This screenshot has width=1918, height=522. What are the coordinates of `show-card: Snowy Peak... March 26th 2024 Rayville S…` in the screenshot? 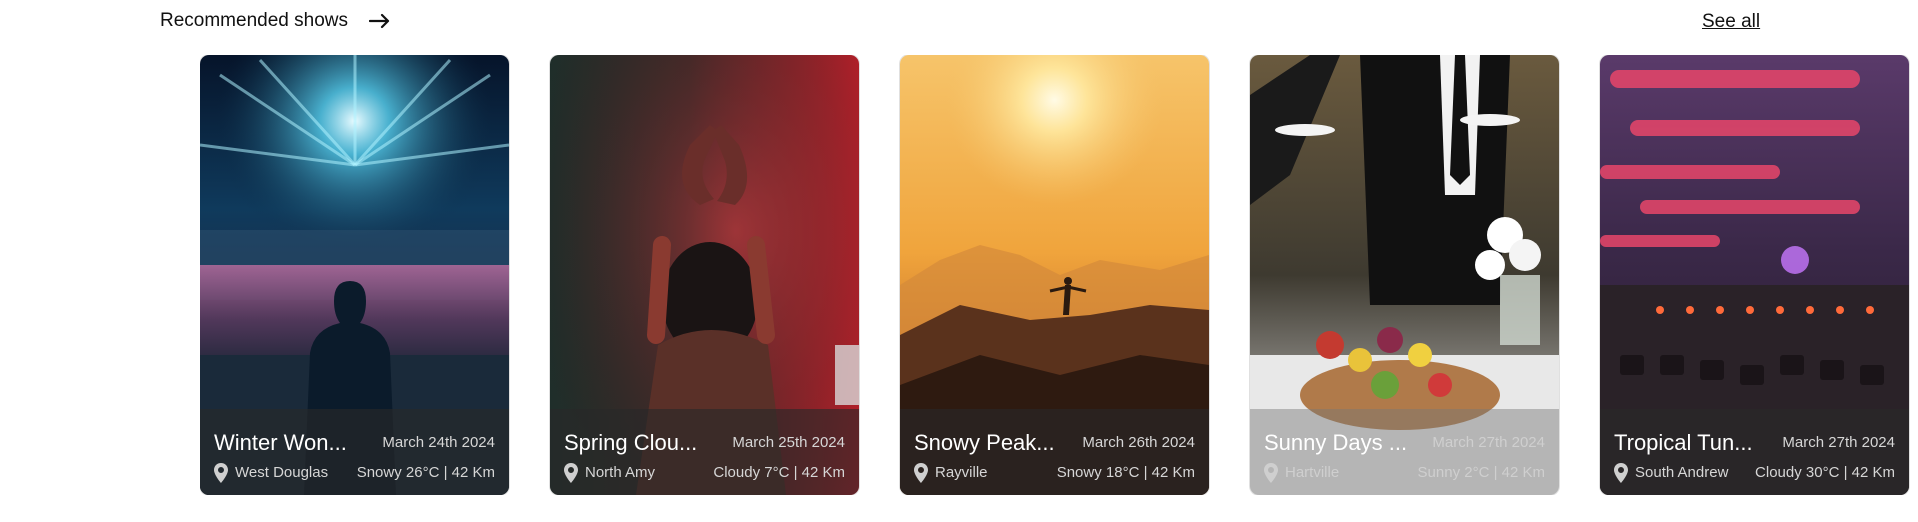 It's located at (1054, 275).